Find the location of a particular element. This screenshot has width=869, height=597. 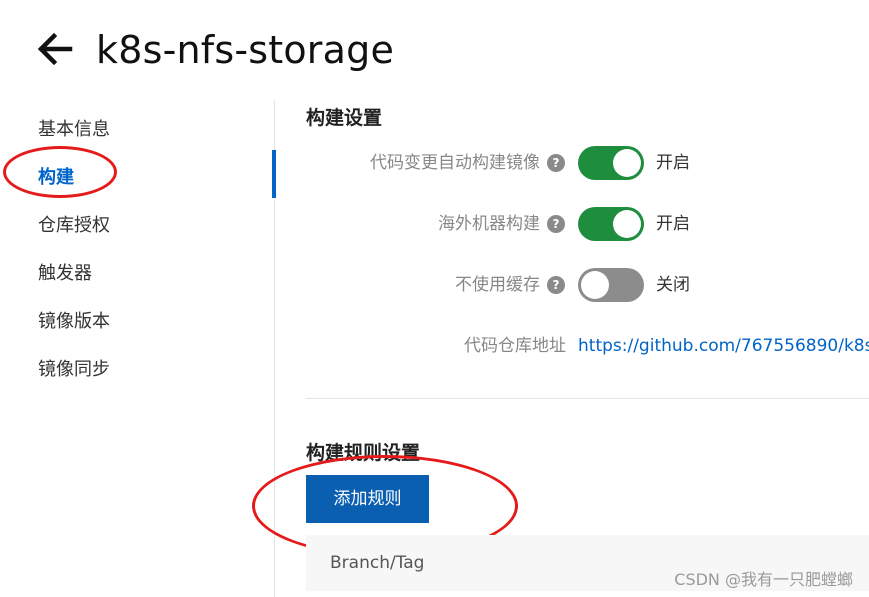

active-indicator is located at coordinates (274, 174).